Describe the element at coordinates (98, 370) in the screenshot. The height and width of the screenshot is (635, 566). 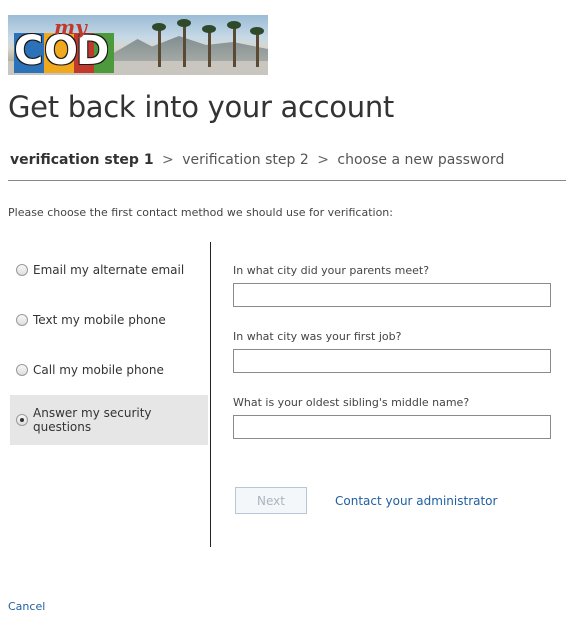
I see `method-label: Call my mobile phone` at that location.